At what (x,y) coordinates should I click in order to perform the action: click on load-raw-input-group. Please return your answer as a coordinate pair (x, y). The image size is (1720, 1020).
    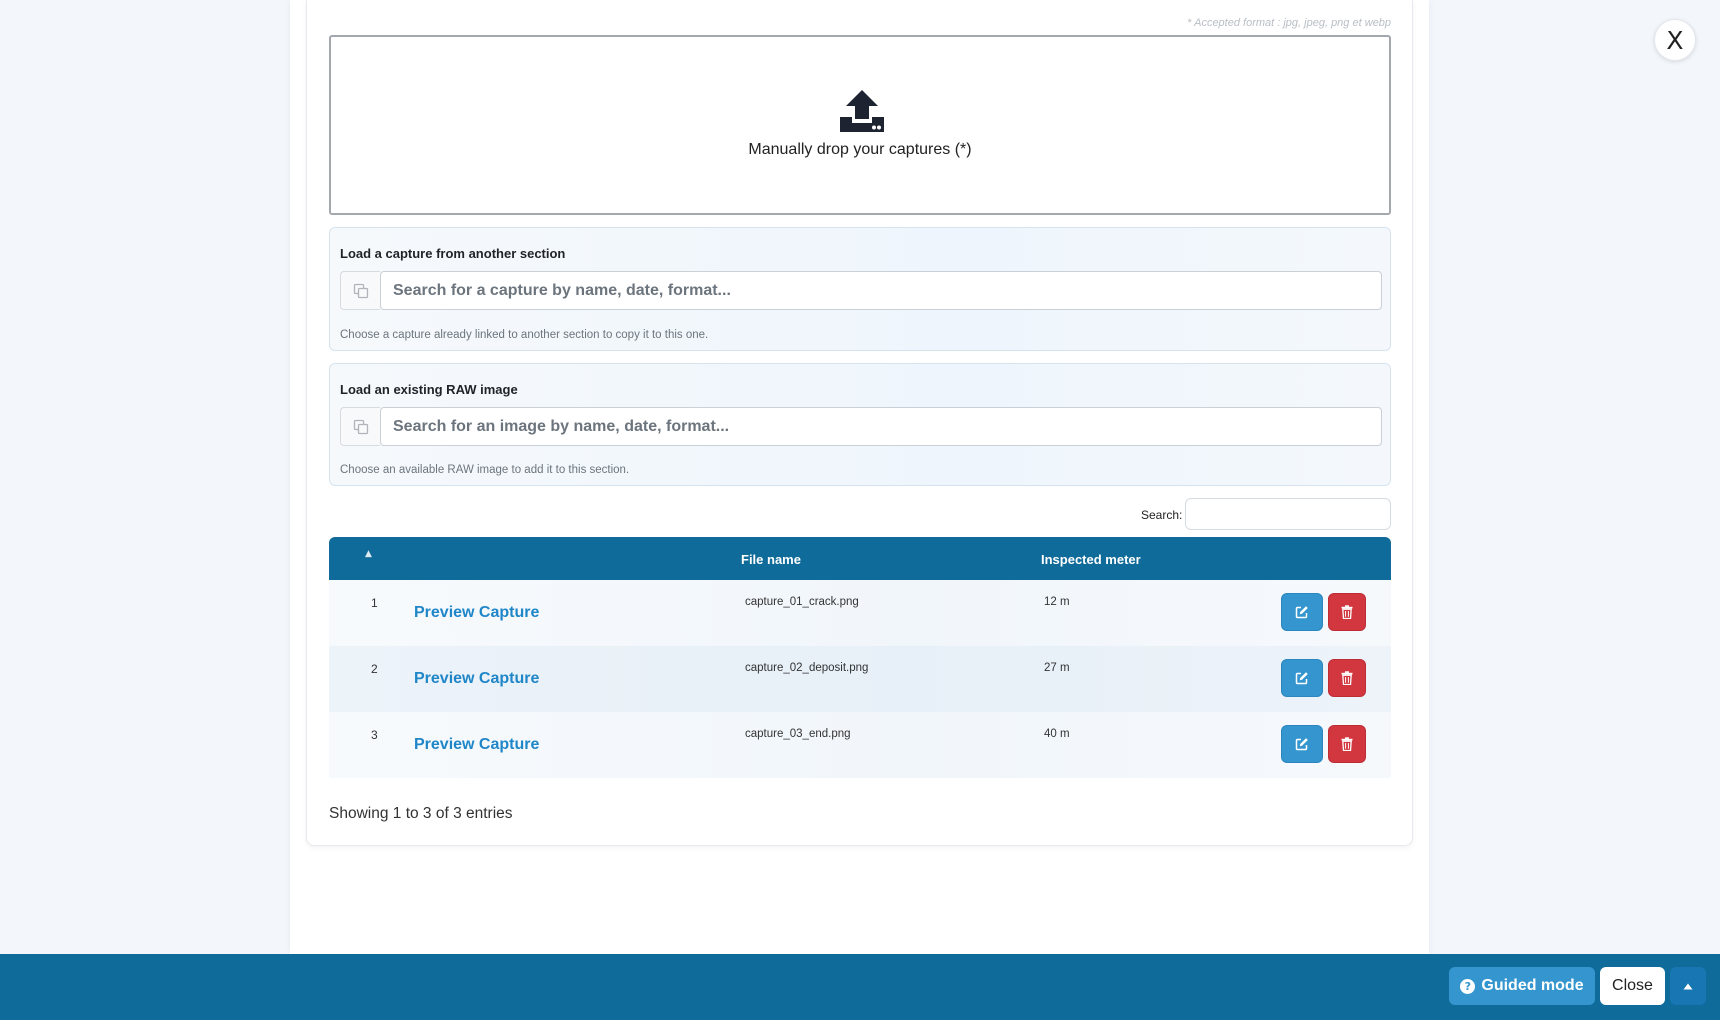
    Looking at the image, I should click on (861, 426).